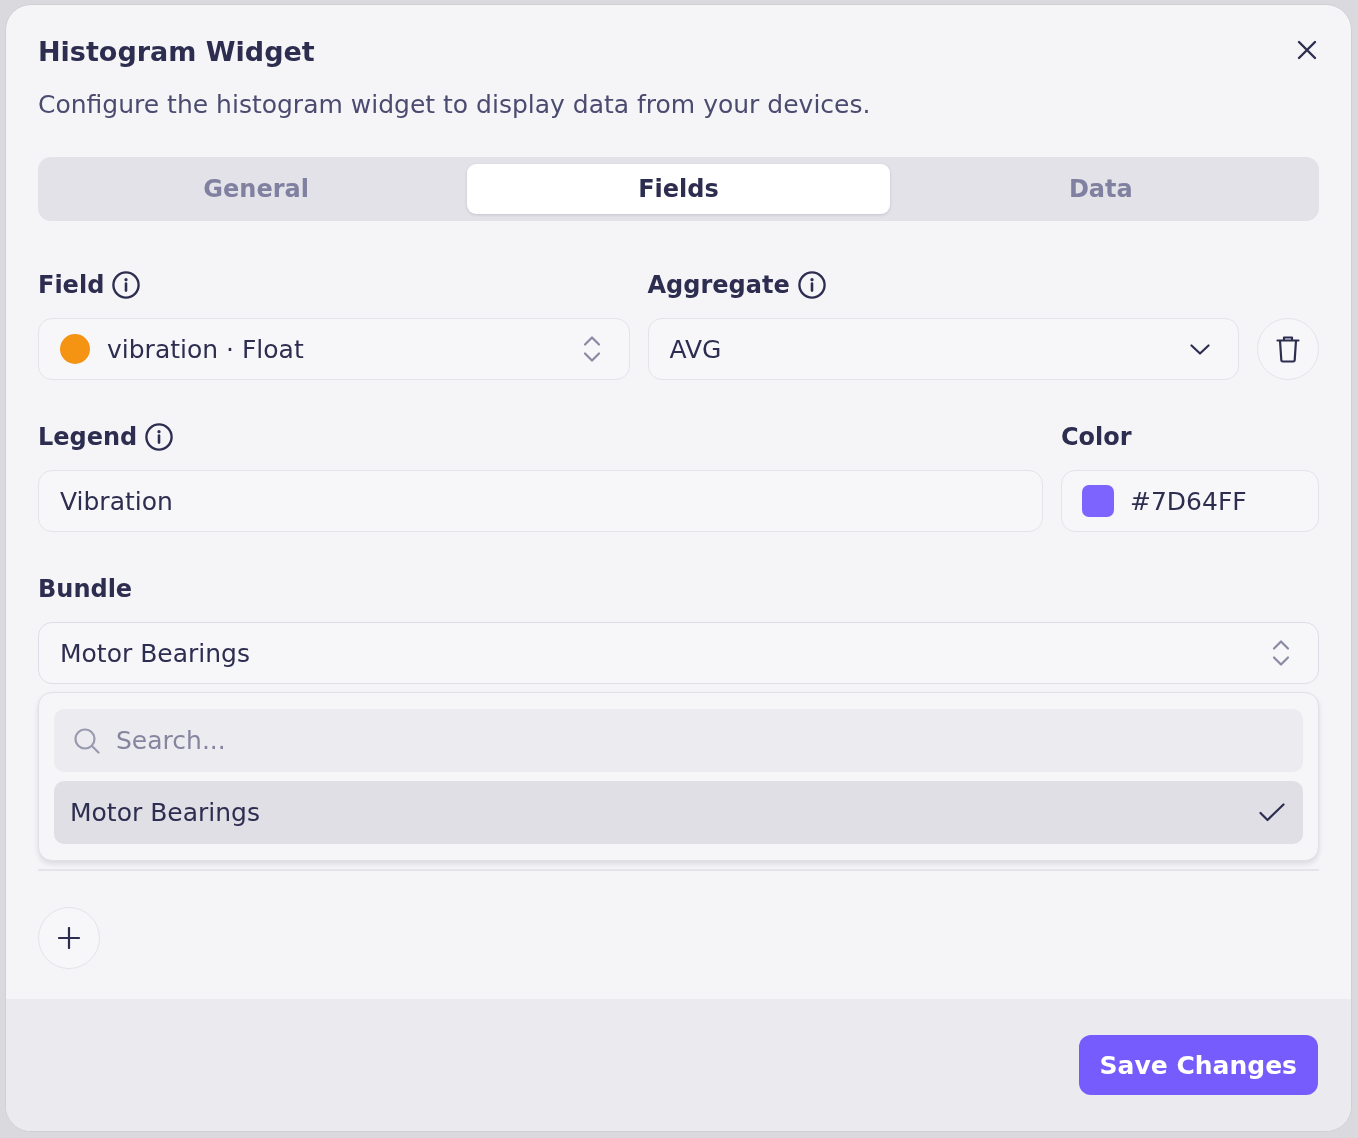 This screenshot has width=1358, height=1138. What do you see at coordinates (69, 938) in the screenshot?
I see `plus-icon` at bounding box center [69, 938].